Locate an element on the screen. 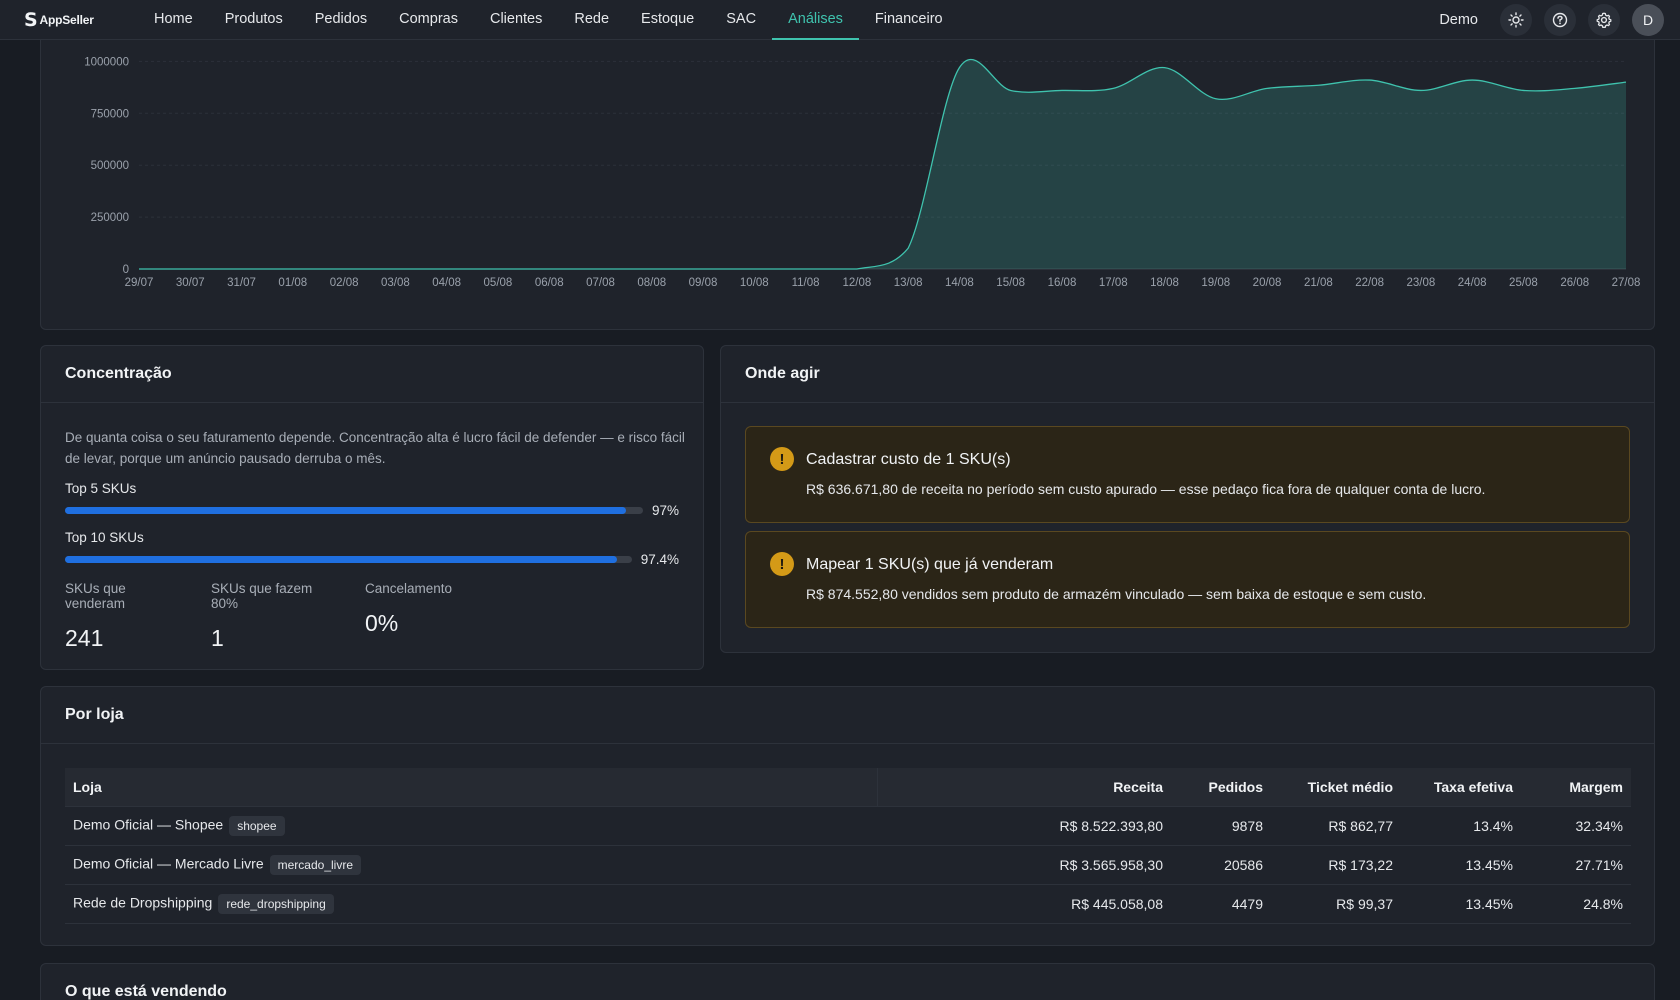  store-cell: Rede de Dropshipping rede_dropshipping is located at coordinates (471, 904).